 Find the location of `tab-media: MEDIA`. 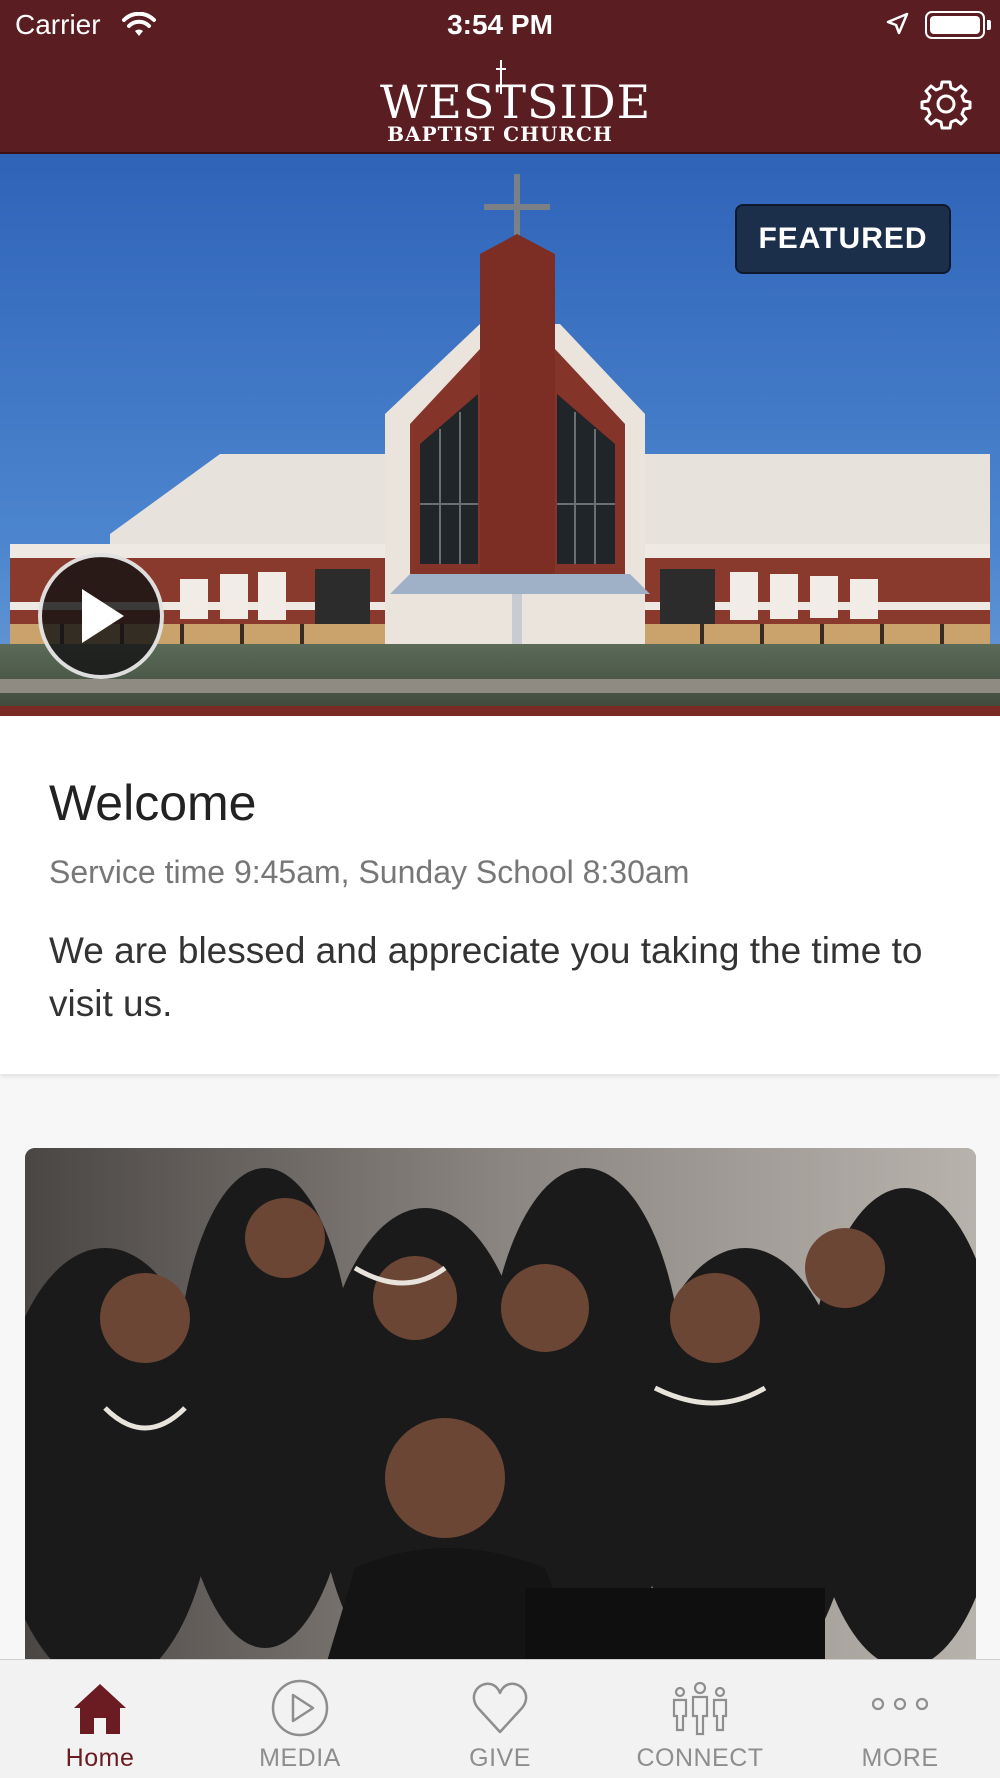

tab-media: MEDIA is located at coordinates (300, 1719).